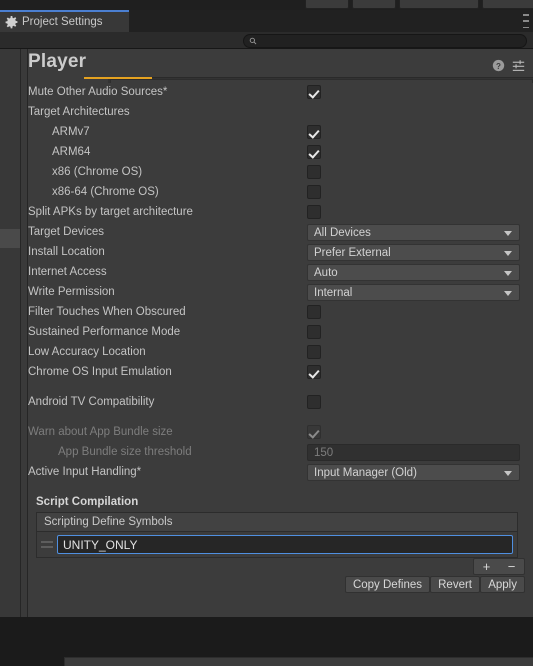 The width and height of the screenshot is (533, 666). I want to click on editor-toolbar-strip, so click(266, 5).